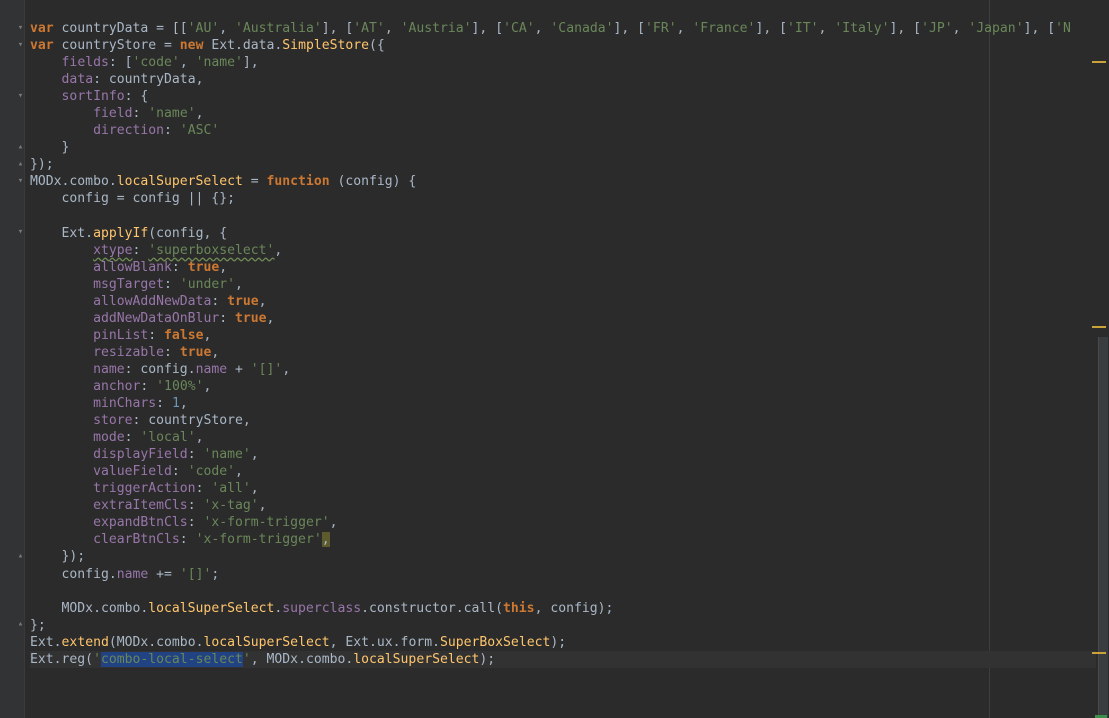 The image size is (1109, 718). I want to click on code-token: , MODx.combo., so click(302, 659).